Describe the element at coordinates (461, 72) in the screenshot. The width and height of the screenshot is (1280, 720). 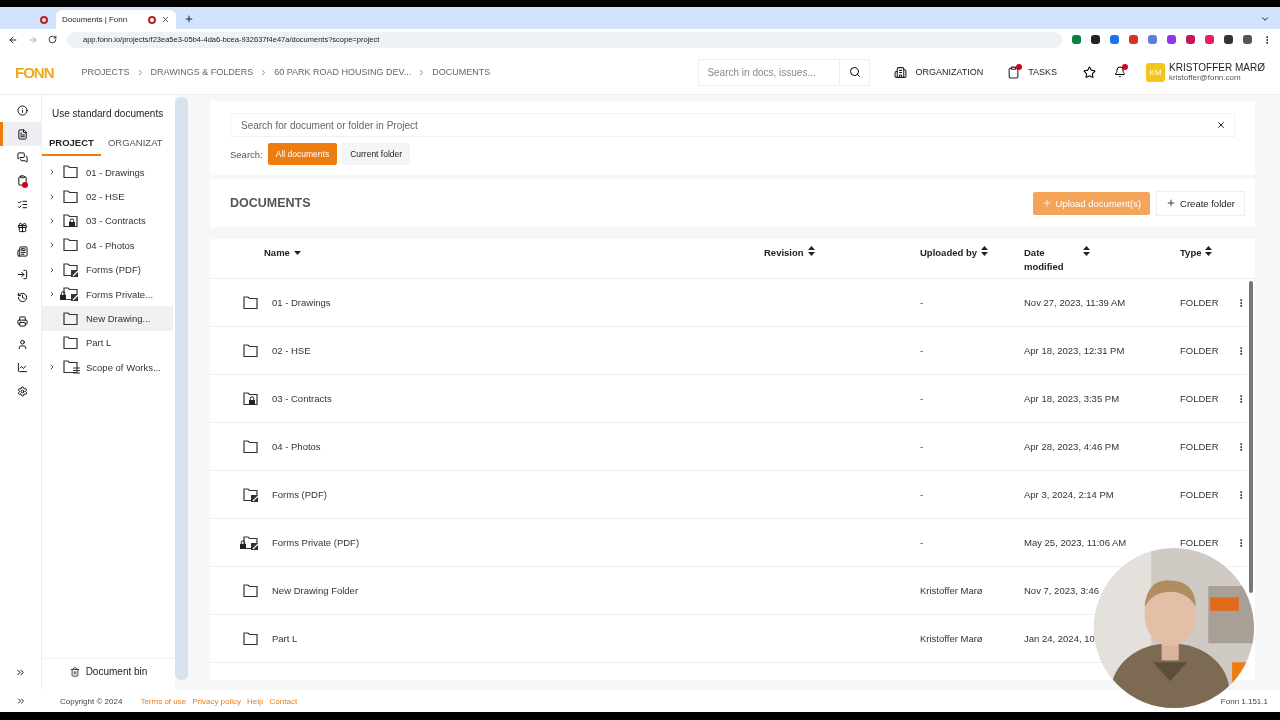
I see `breadcrumb-link: DOCUMENTS` at that location.